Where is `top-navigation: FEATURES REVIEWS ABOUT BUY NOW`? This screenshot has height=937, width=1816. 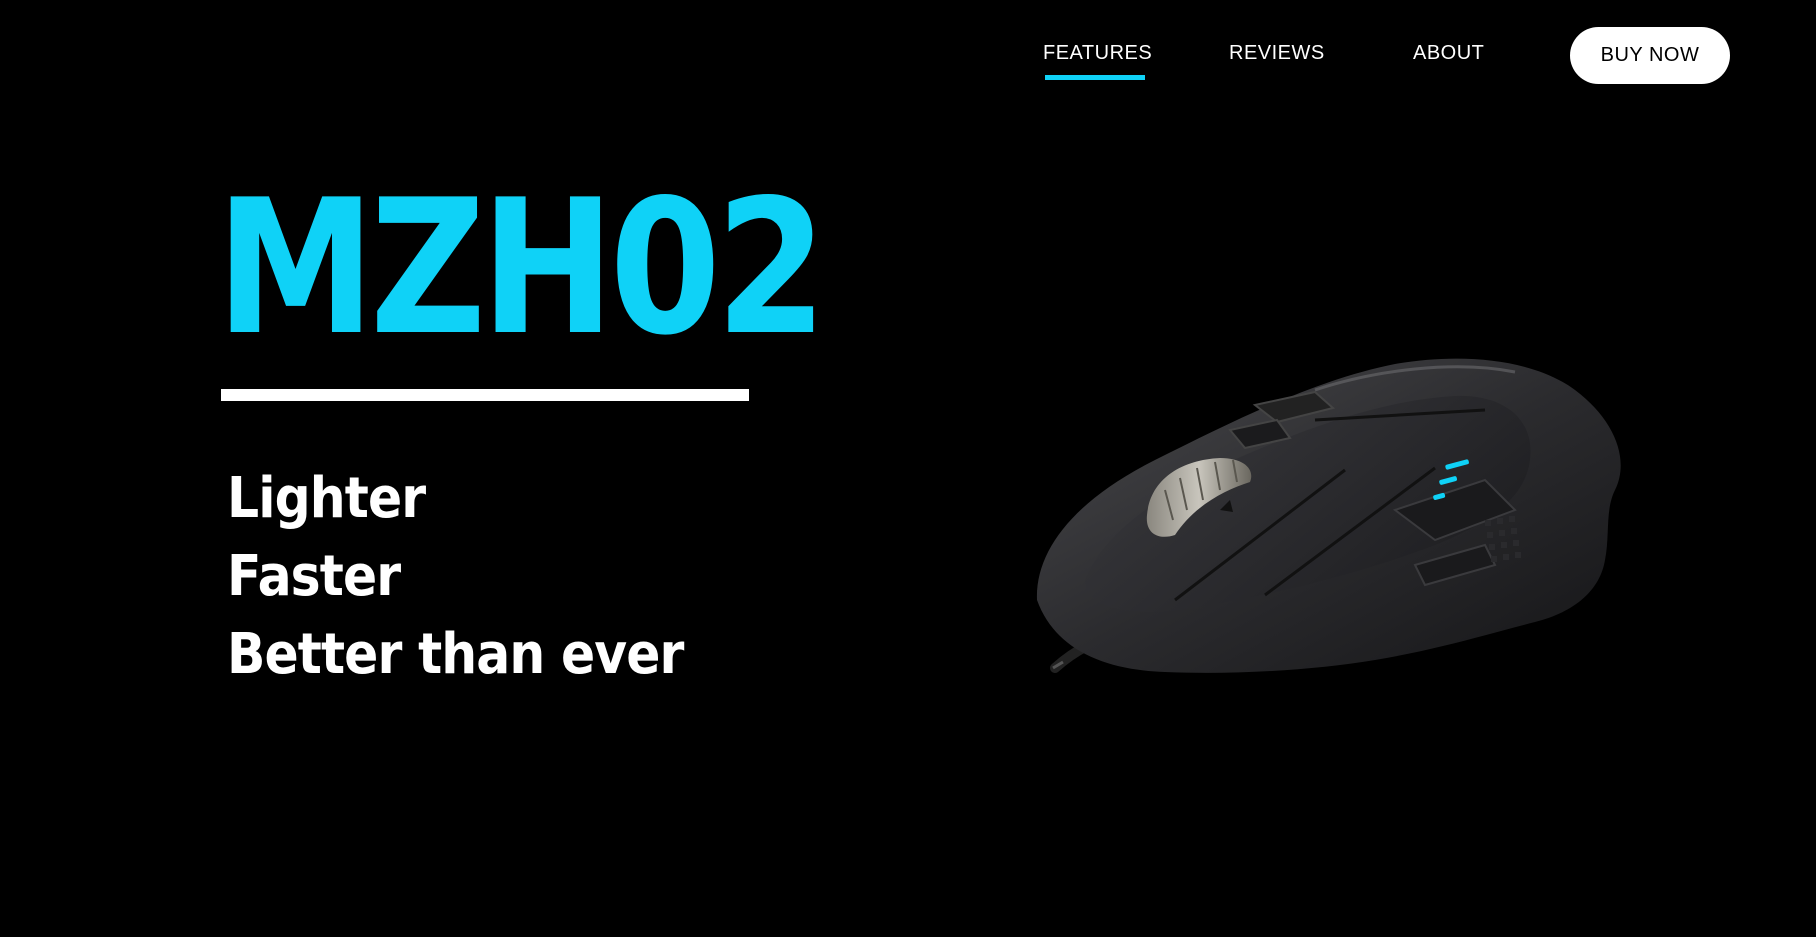
top-navigation: FEATURES REVIEWS ABOUT BUY NOW is located at coordinates (908, 55).